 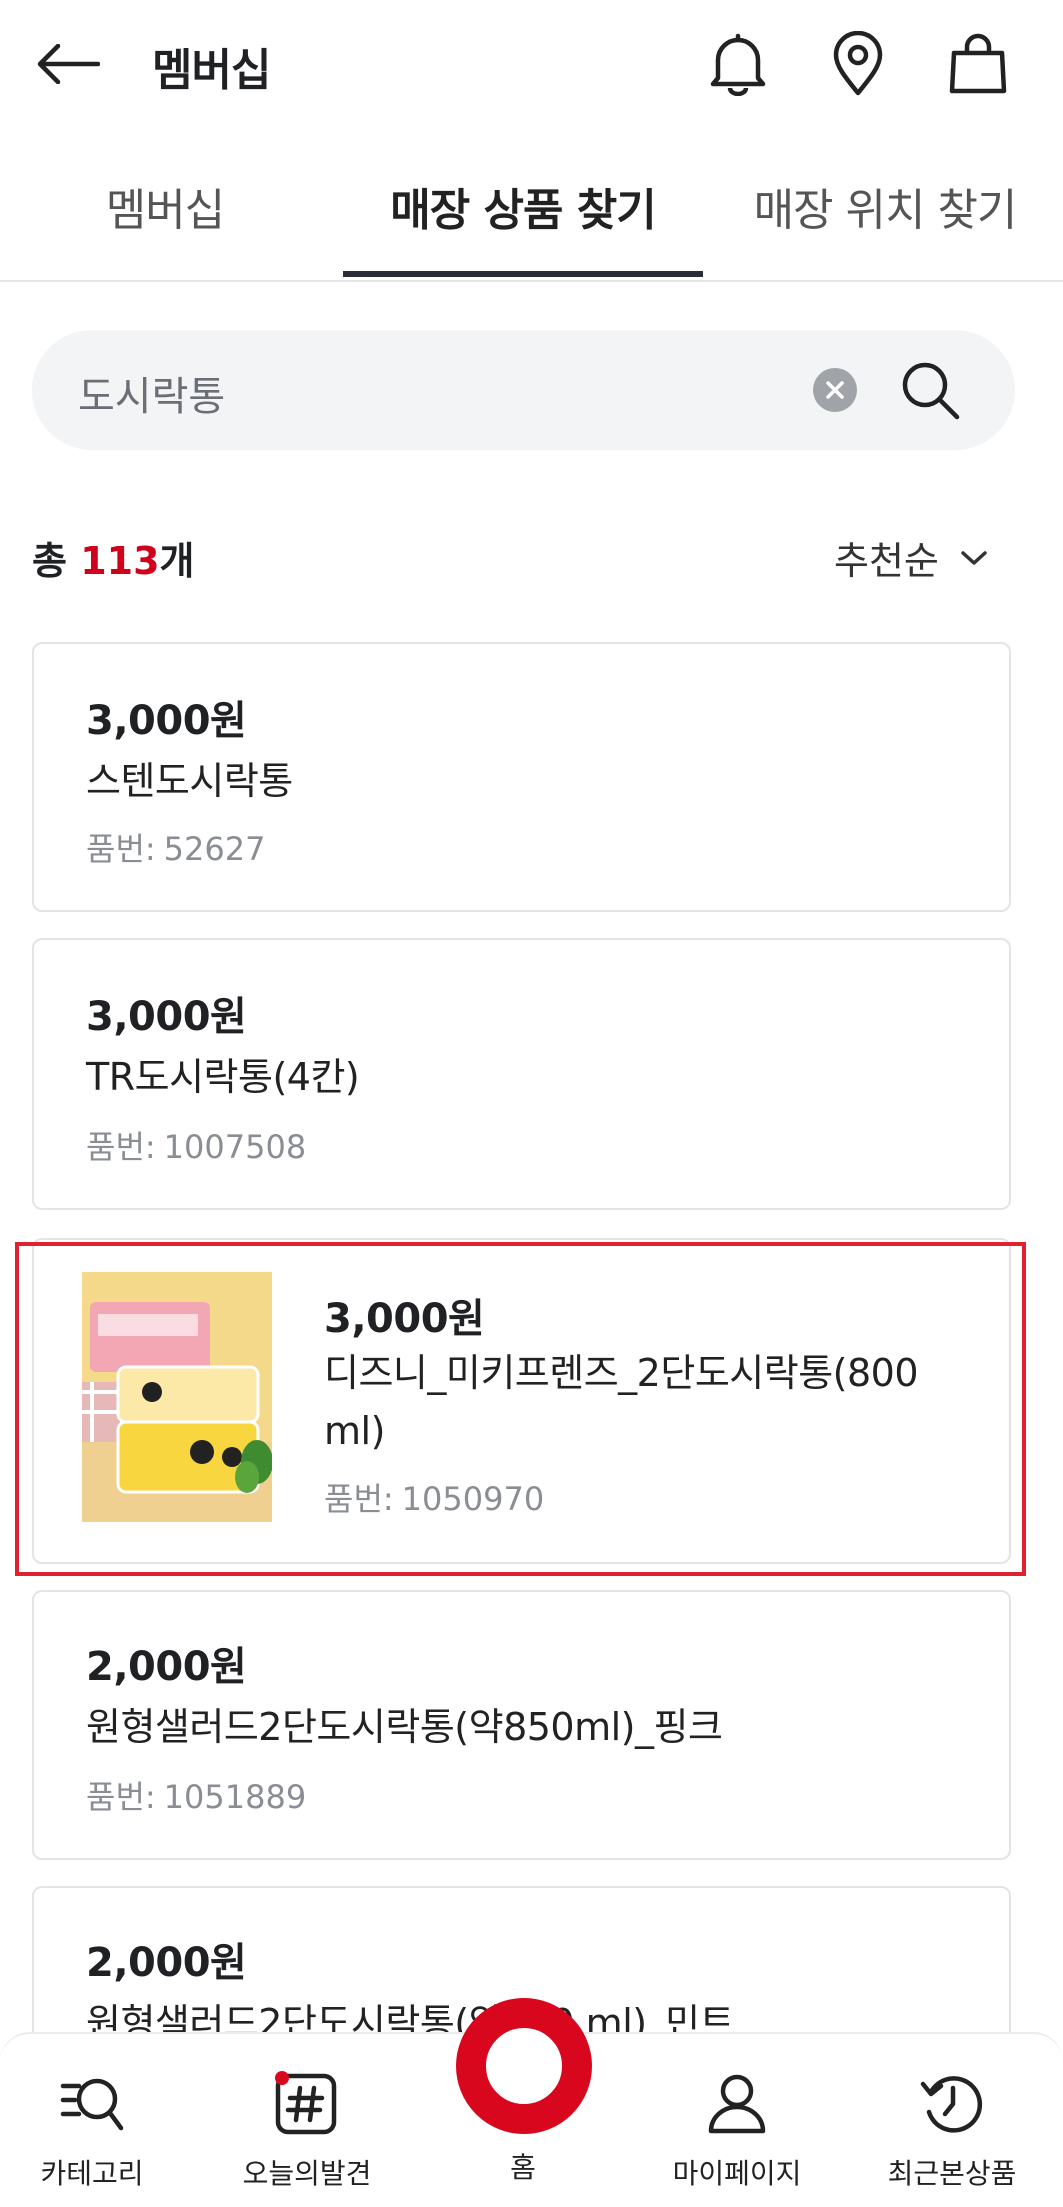 I want to click on clear-icon, so click(x=835, y=390).